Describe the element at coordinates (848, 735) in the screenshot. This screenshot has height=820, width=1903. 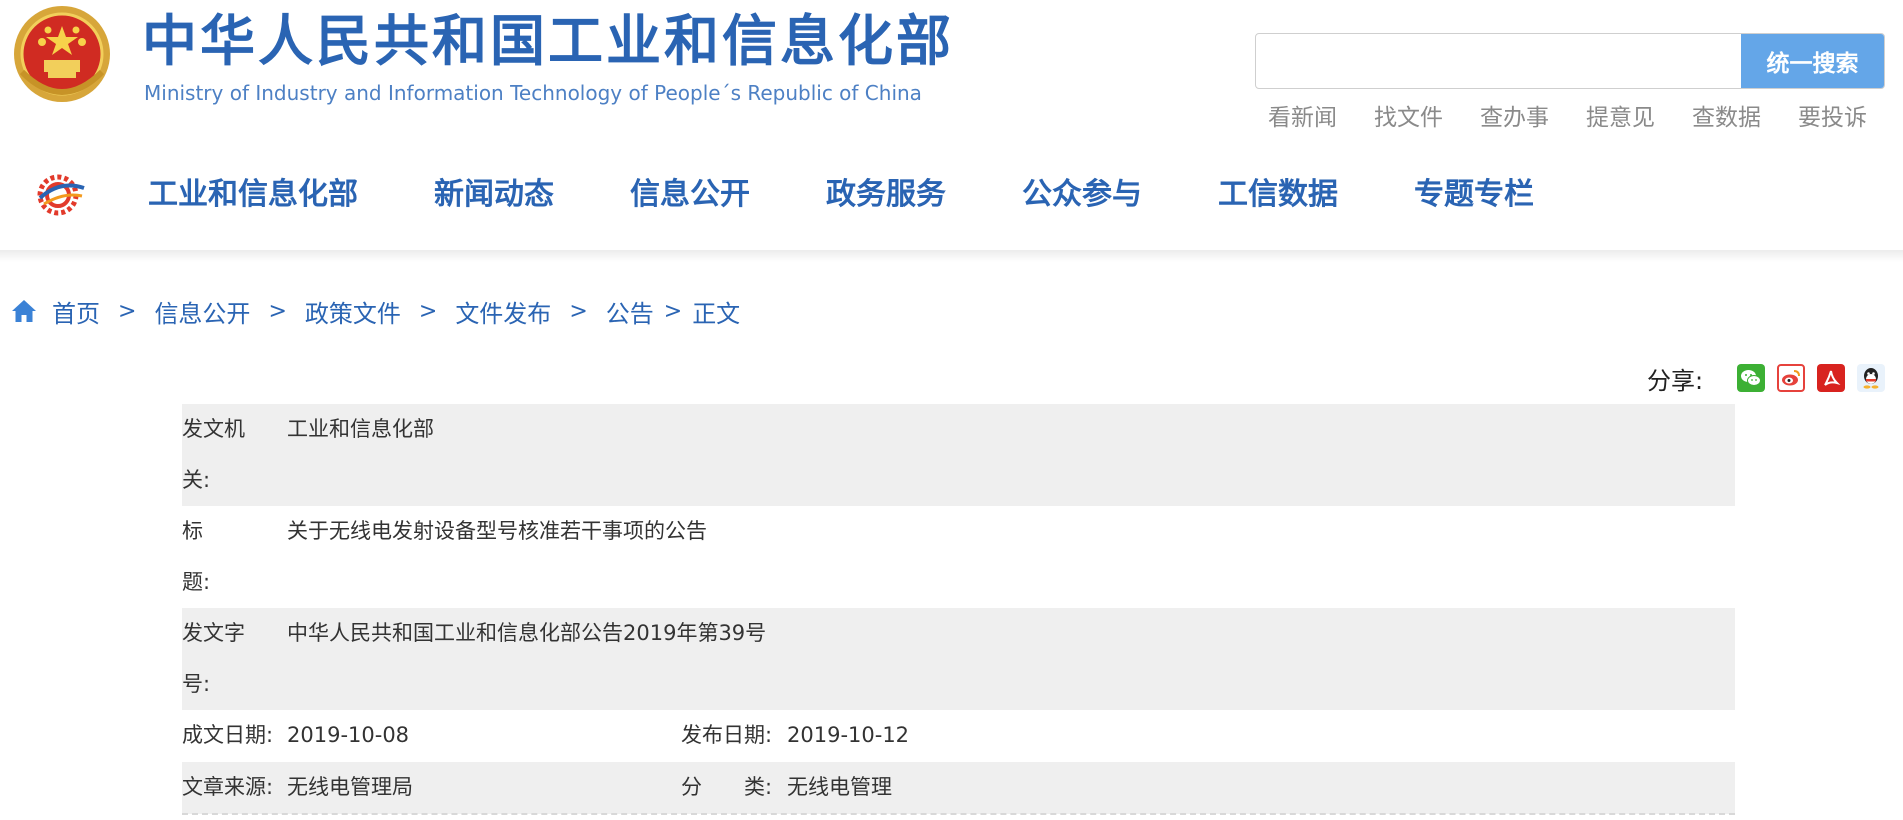
I see `meta-value-publish-date: 2019-10-12` at that location.